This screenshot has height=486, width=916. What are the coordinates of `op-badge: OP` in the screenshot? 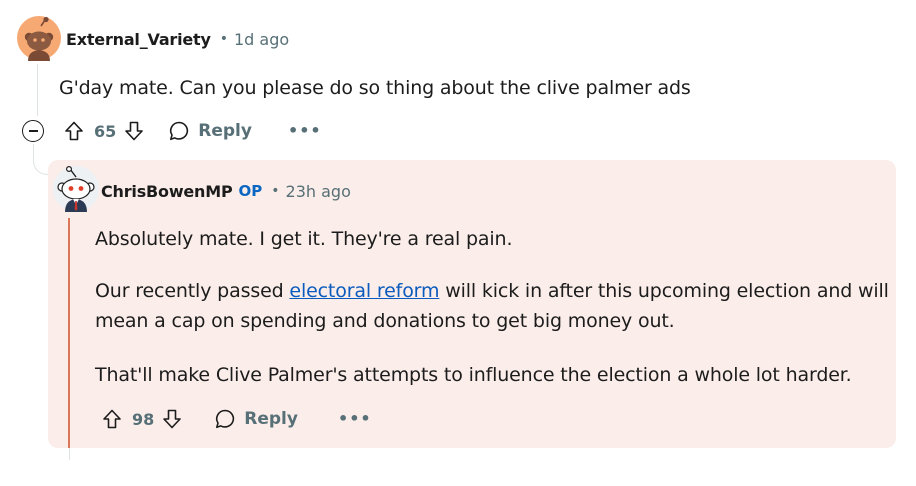 It's located at (250, 191).